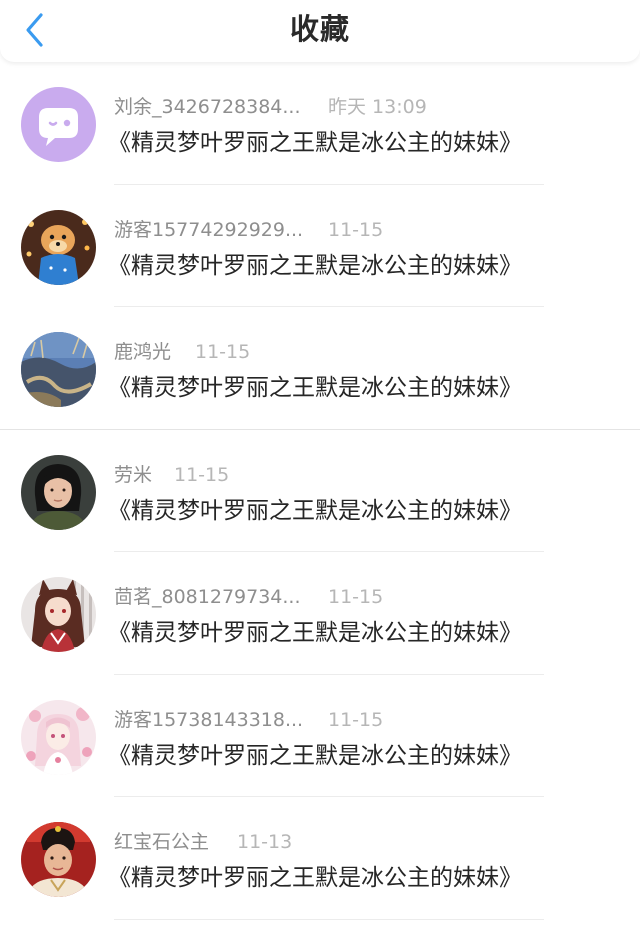 The width and height of the screenshot is (640, 925). What do you see at coordinates (320, 368) in the screenshot?
I see `list-item: 鹿鸿光 11-15 《精灵梦叶罗丽之王默是冰公主的妹妹》` at bounding box center [320, 368].